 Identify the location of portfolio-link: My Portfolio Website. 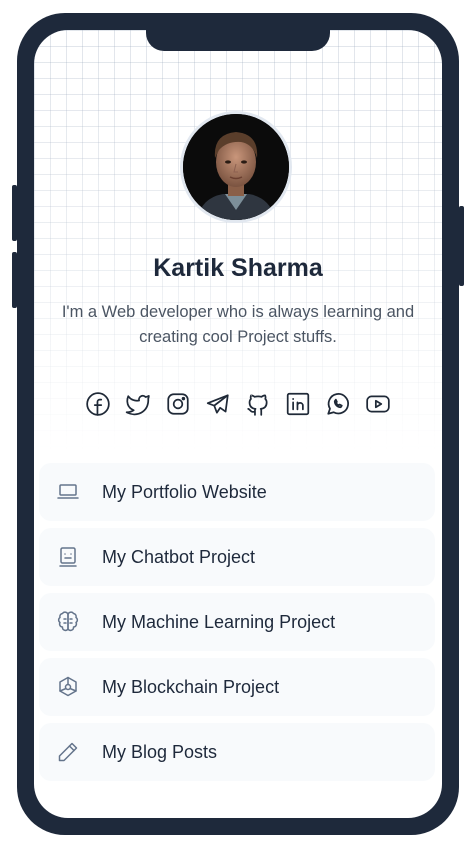
(237, 492).